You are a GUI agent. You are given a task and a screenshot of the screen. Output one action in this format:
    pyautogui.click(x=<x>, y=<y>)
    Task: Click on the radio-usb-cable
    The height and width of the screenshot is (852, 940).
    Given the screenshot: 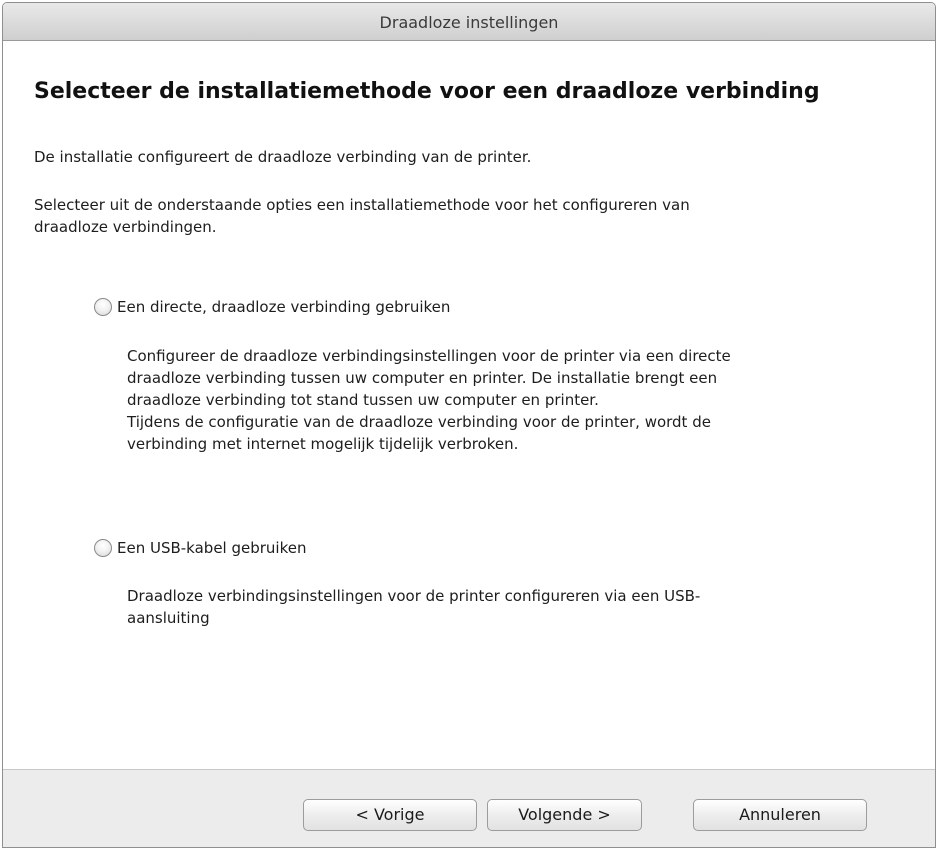 What is the action you would take?
    pyautogui.click(x=103, y=548)
    